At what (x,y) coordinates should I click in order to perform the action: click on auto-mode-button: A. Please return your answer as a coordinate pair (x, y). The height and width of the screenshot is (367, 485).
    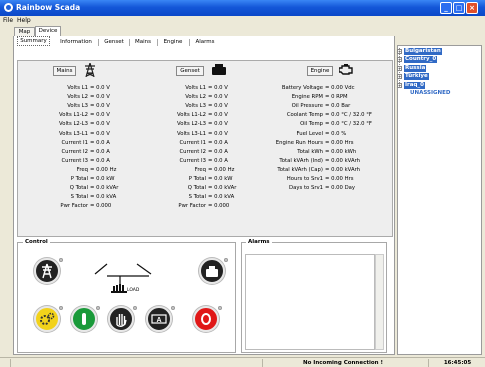
    Looking at the image, I should click on (159, 319).